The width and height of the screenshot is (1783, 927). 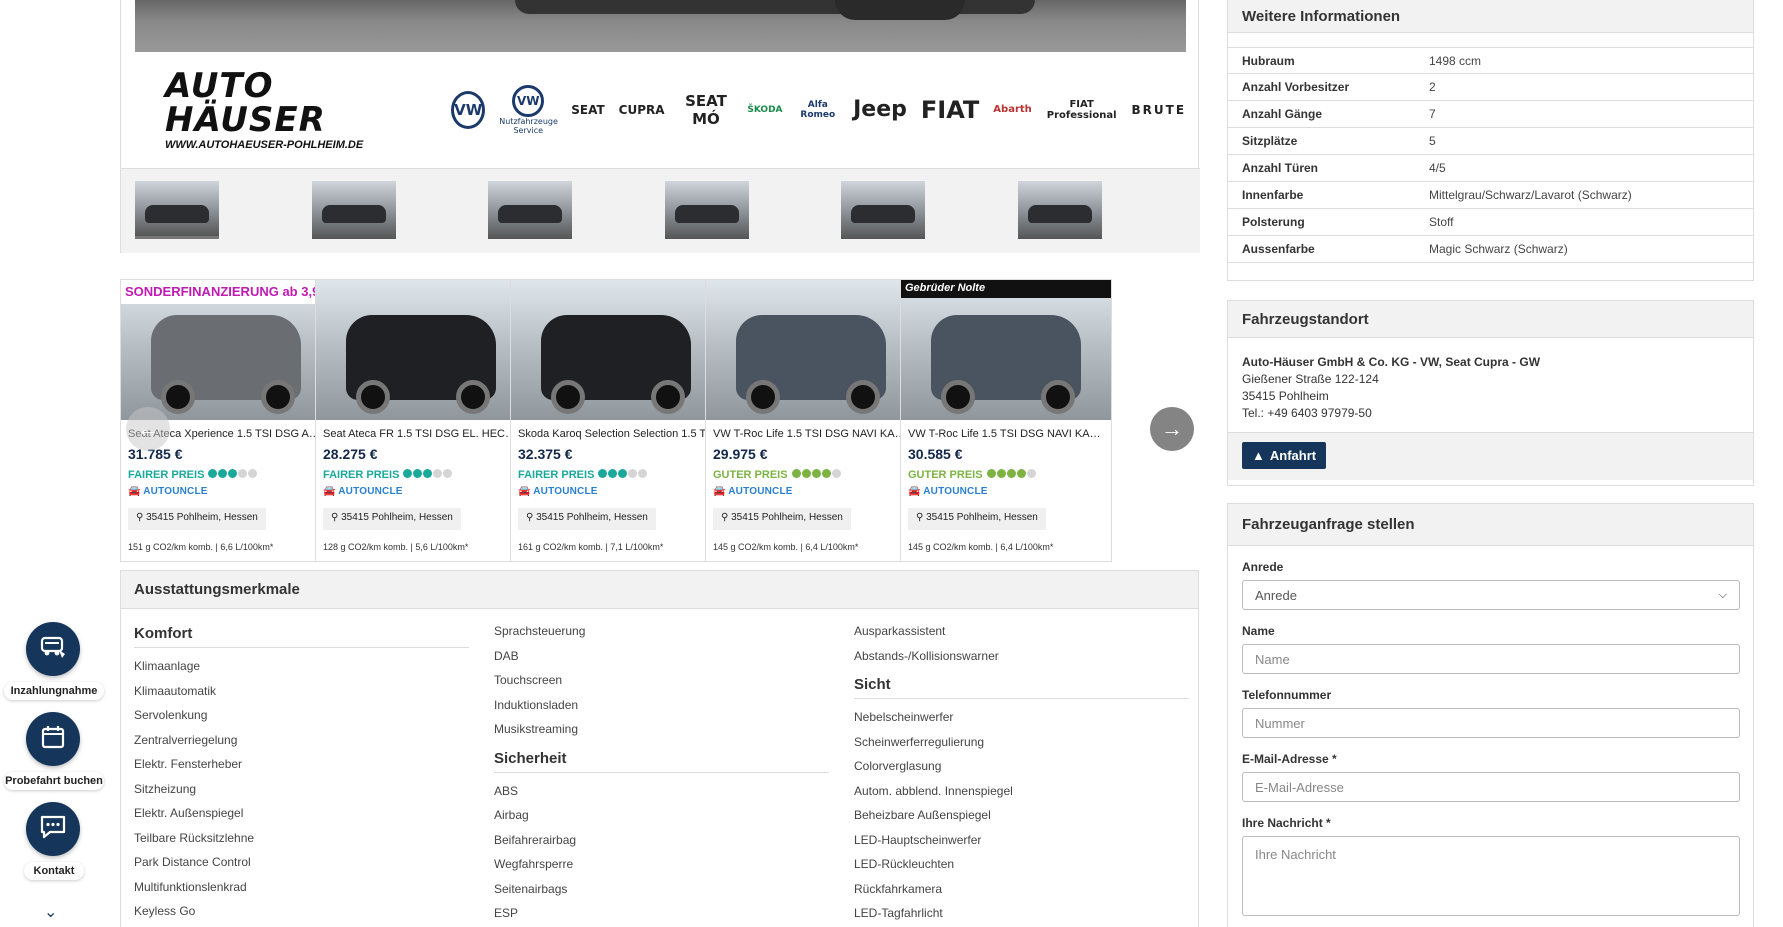 I want to click on seat-mo-logo: SEAT MÓ, so click(x=706, y=109).